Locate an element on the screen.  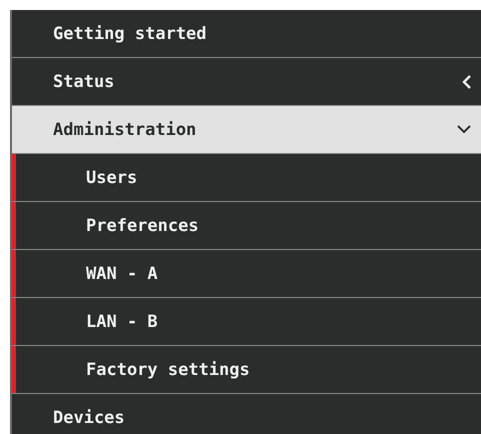
submenu-item: LAN - B is located at coordinates (246, 322).